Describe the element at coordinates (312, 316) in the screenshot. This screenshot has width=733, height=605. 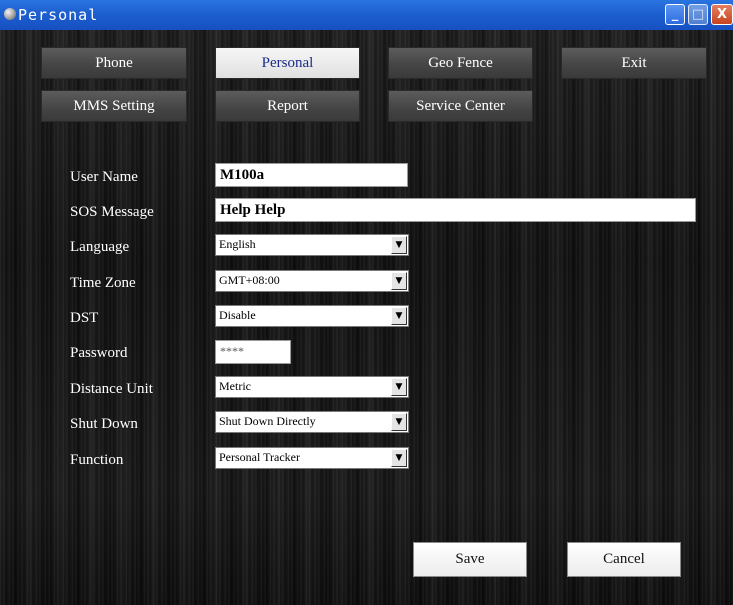
I see `dst-select: Disable ▼` at that location.